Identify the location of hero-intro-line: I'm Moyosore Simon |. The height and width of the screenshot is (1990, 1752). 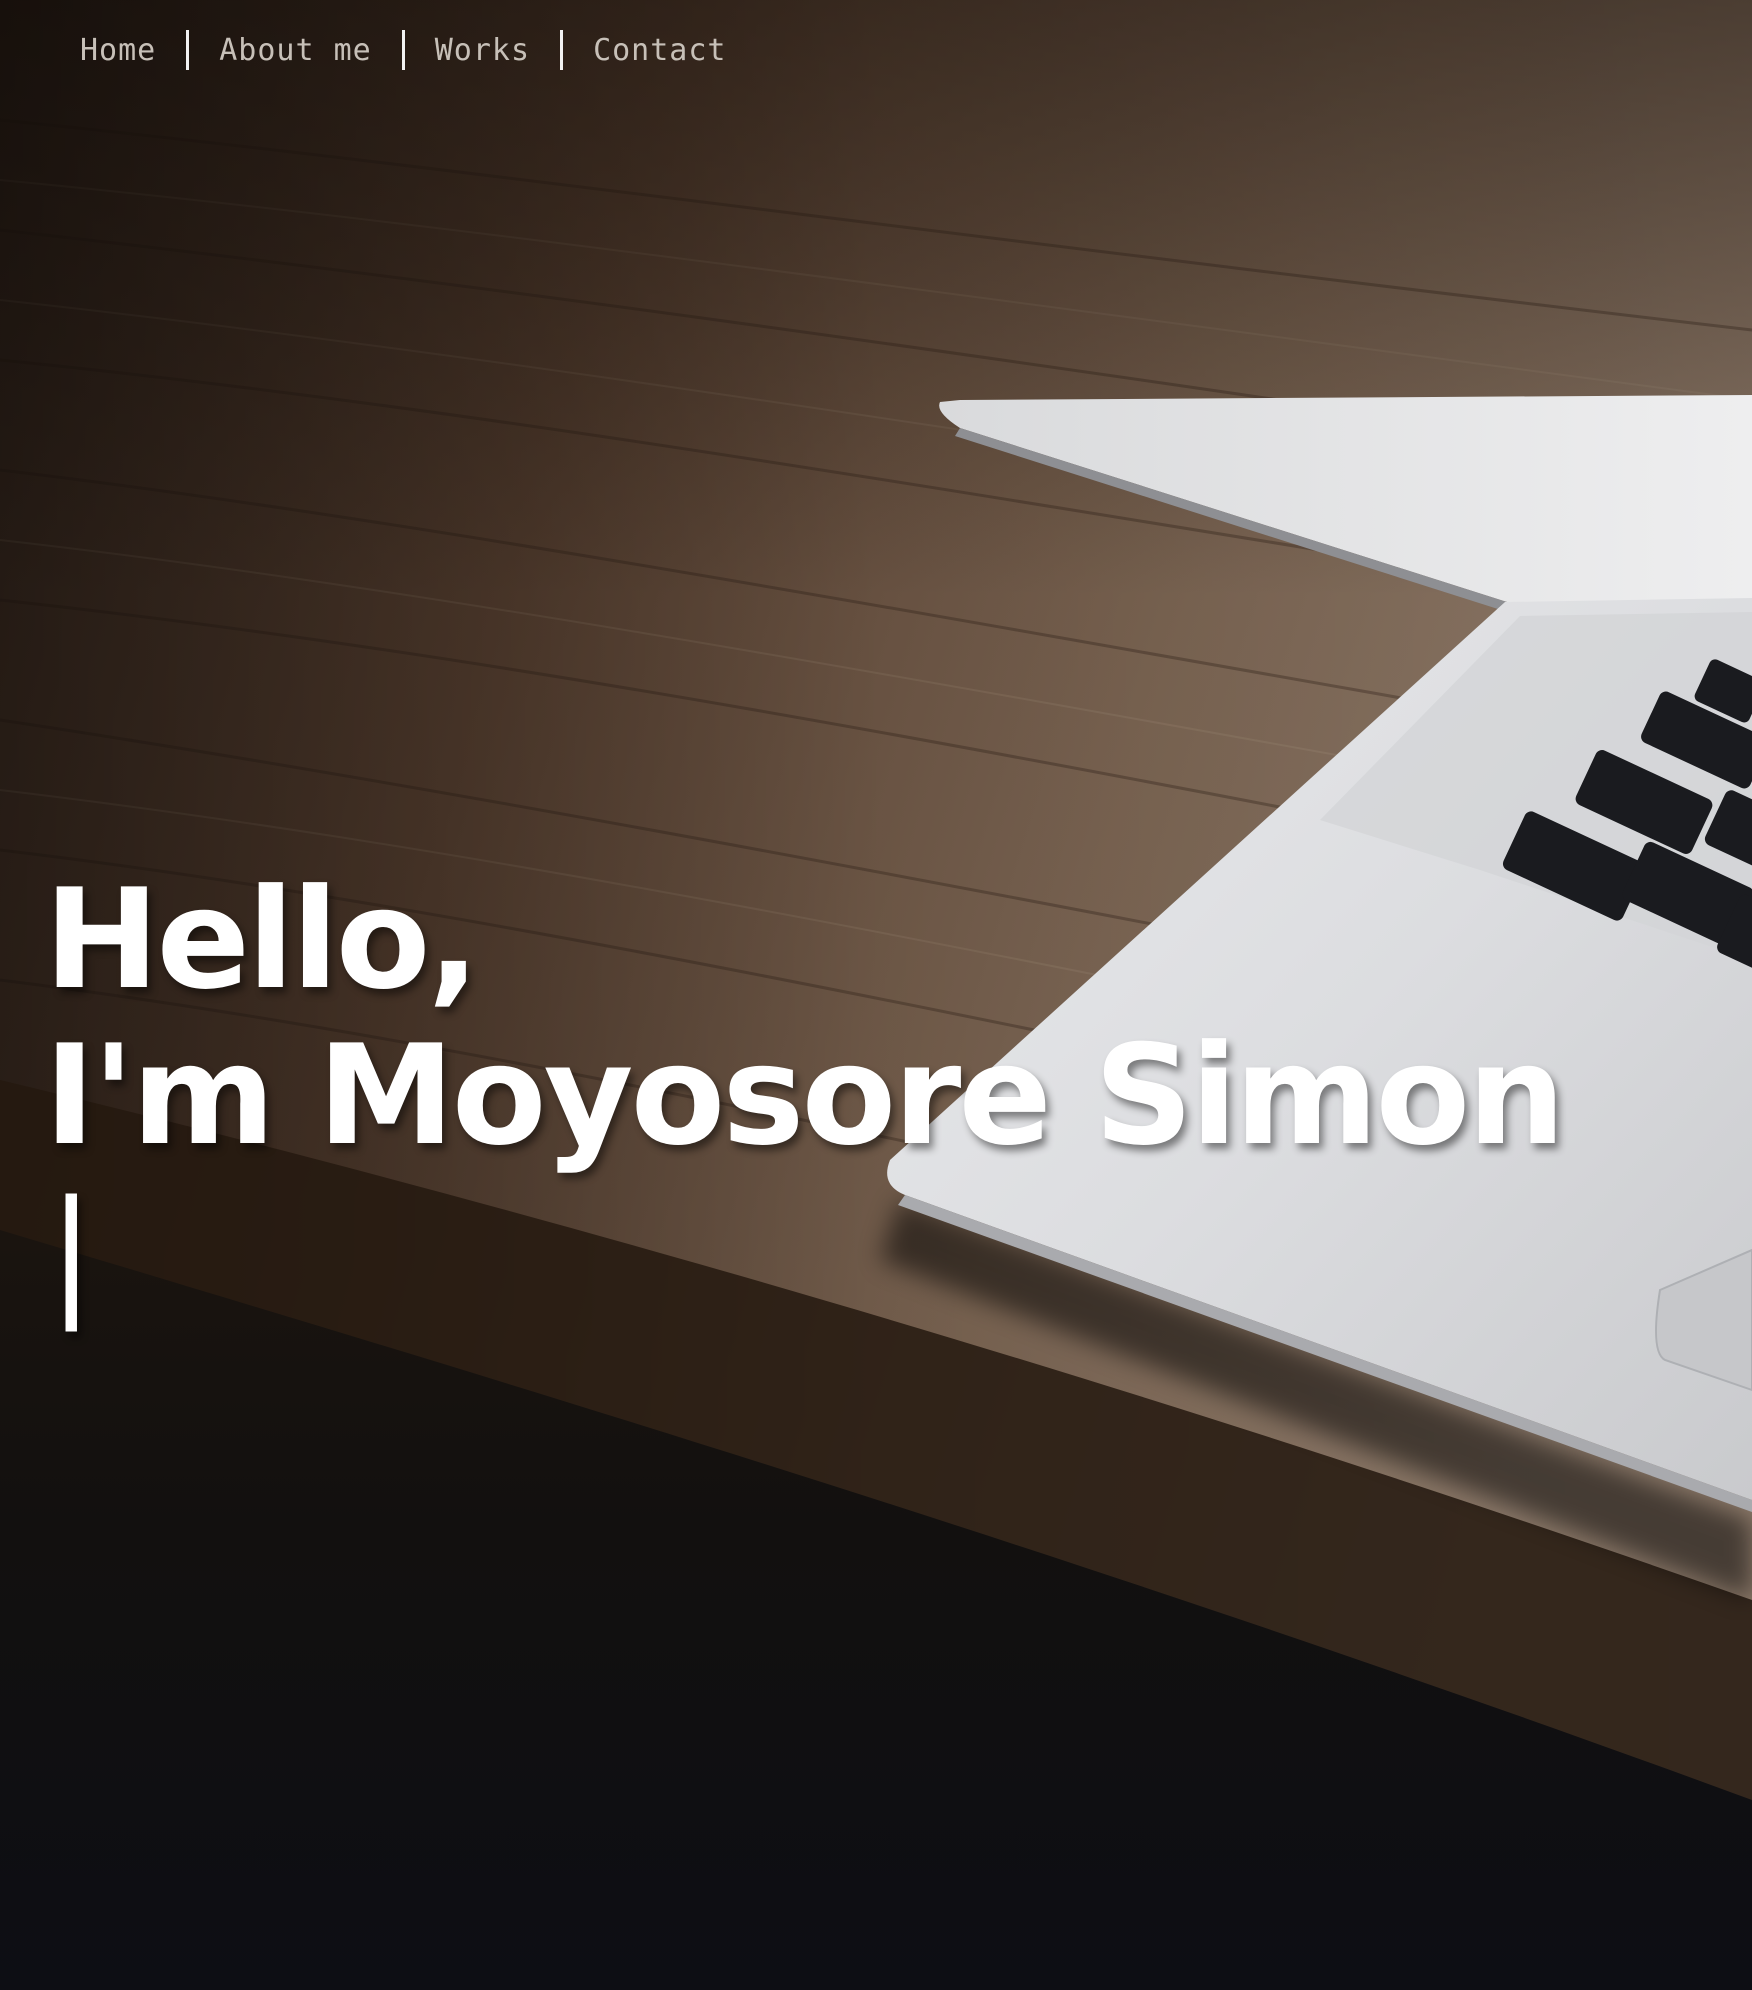
(805, 1173).